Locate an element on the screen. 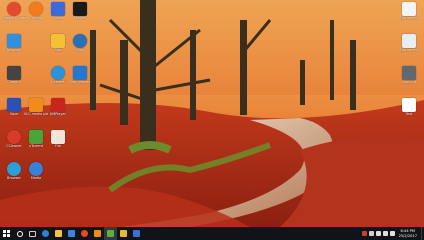  windows-logo-icon is located at coordinates (6, 233).